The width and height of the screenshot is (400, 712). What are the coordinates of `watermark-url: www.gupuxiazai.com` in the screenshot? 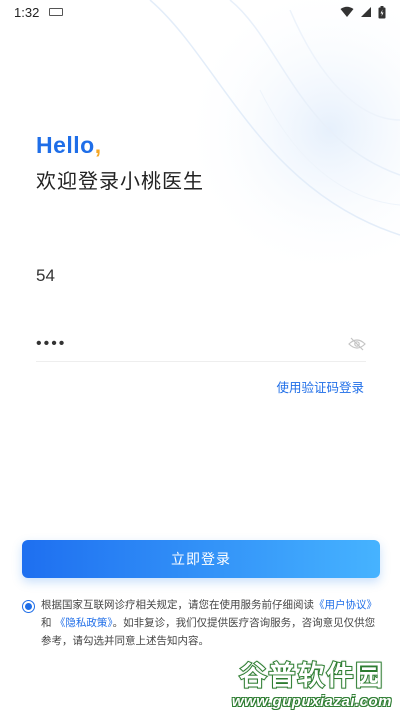 It's located at (311, 701).